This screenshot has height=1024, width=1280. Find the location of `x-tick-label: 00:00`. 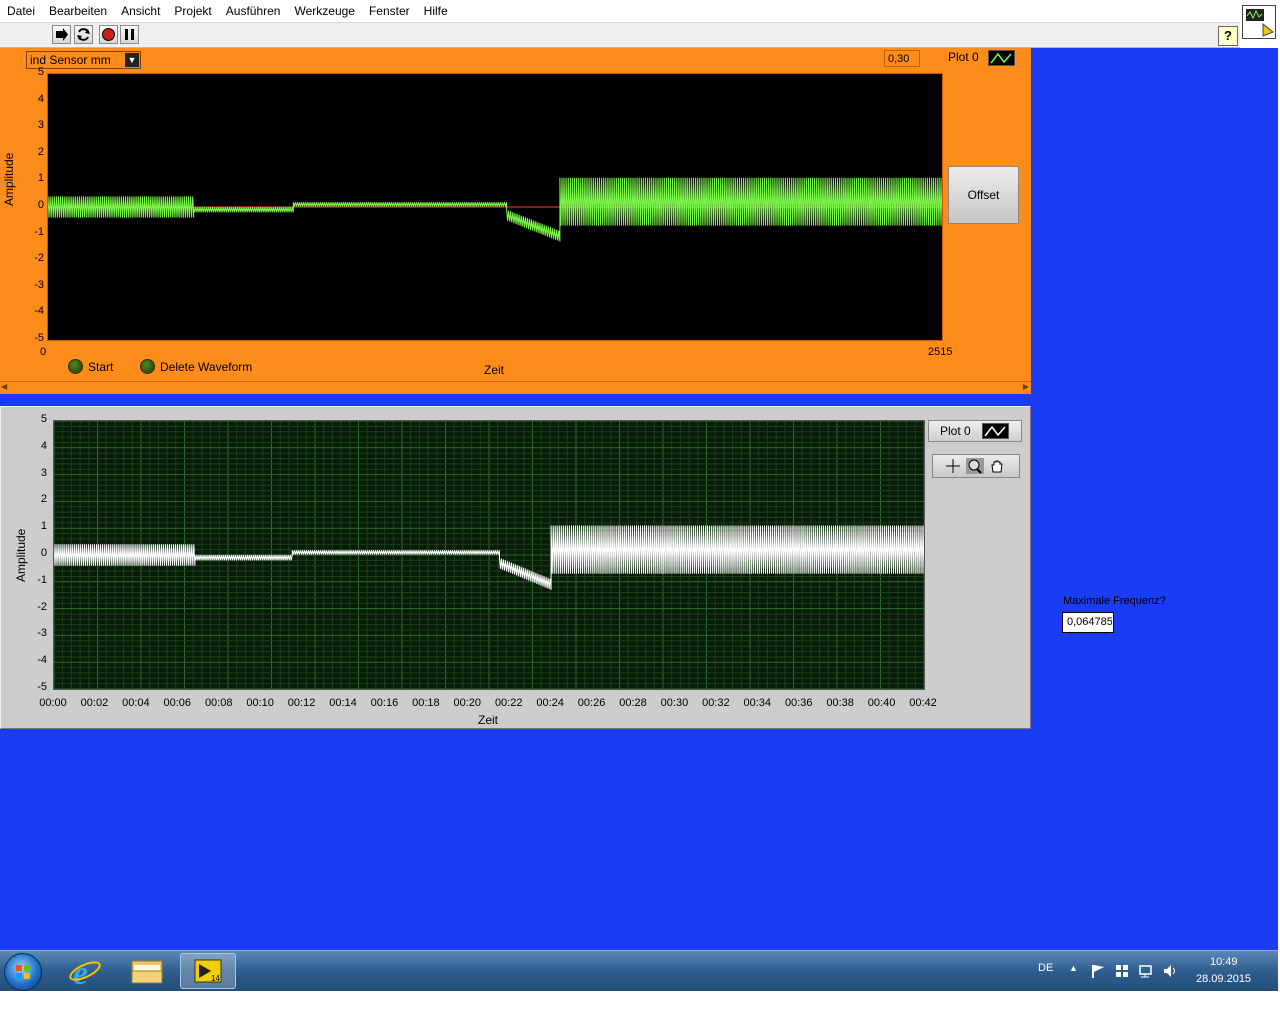

x-tick-label: 00:00 is located at coordinates (53, 703).